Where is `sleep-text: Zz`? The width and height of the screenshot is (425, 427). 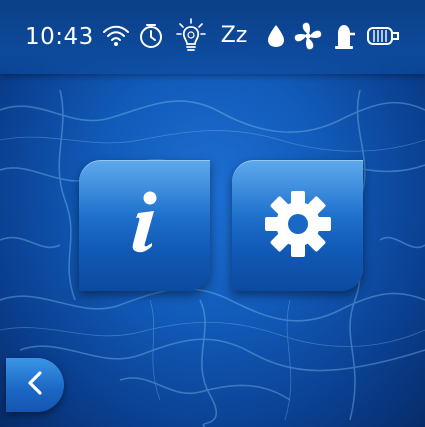 sleep-text: Zz is located at coordinates (234, 35).